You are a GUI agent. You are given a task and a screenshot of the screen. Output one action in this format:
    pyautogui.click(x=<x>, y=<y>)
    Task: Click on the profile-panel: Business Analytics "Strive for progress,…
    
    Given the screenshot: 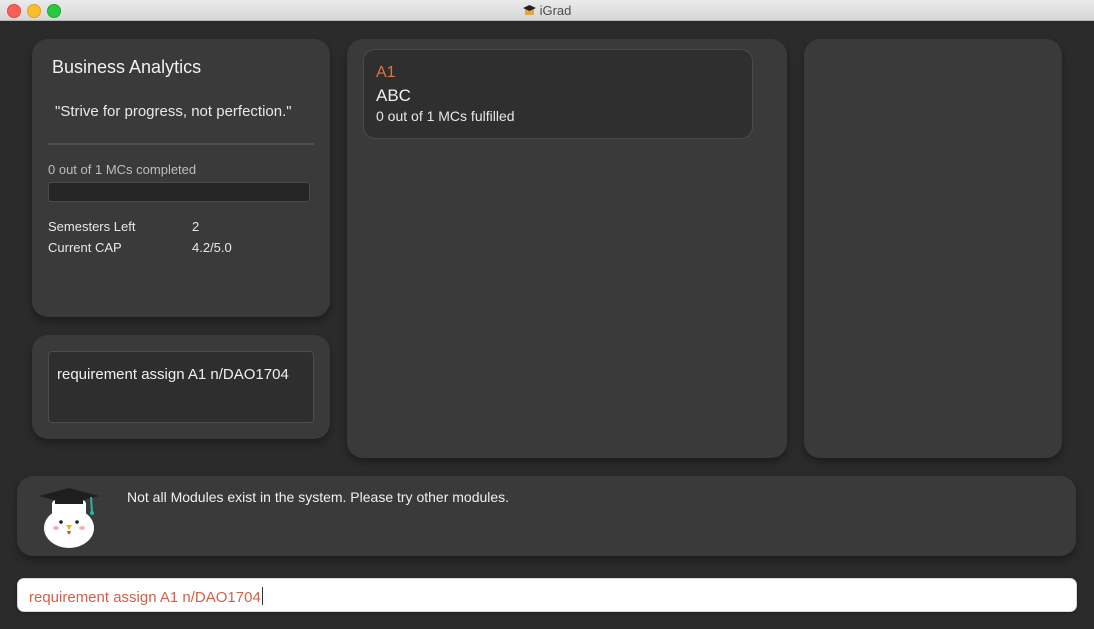 What is the action you would take?
    pyautogui.click(x=181, y=178)
    